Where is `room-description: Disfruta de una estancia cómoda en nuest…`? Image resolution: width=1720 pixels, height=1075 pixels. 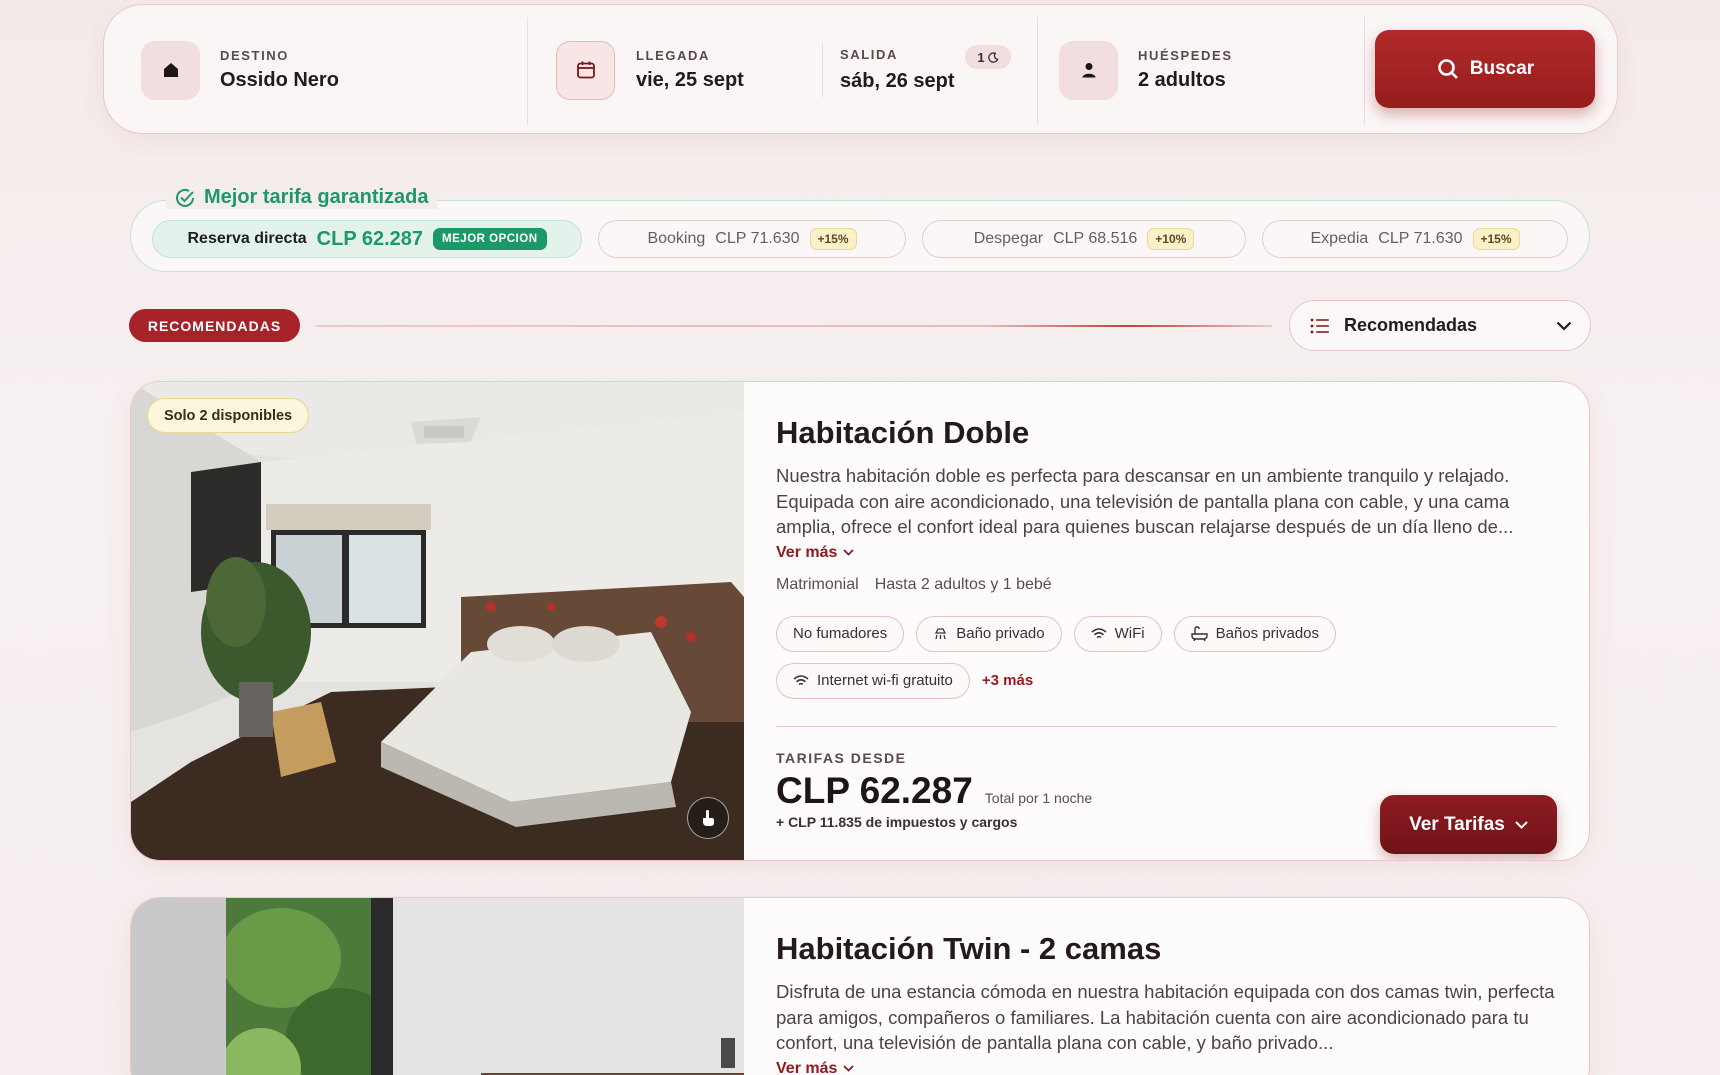
room-description: Disfruta de una estancia cómoda en nuest… is located at coordinates (1165, 1017).